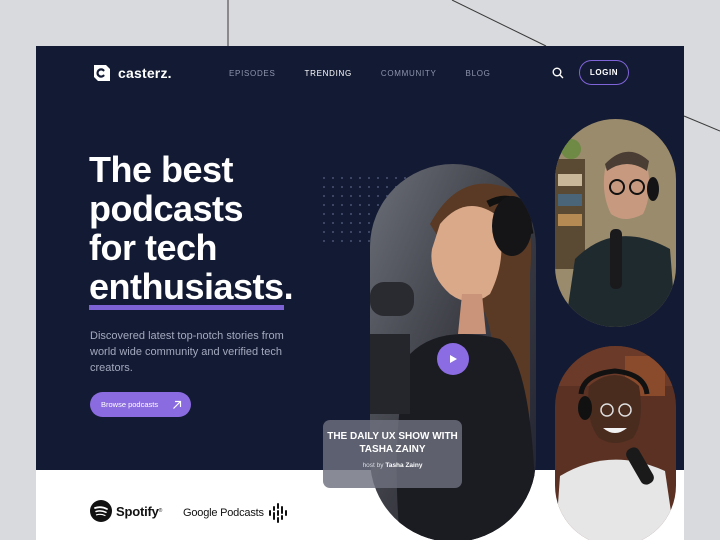  I want to click on brand-logo: casterz., so click(131, 73).